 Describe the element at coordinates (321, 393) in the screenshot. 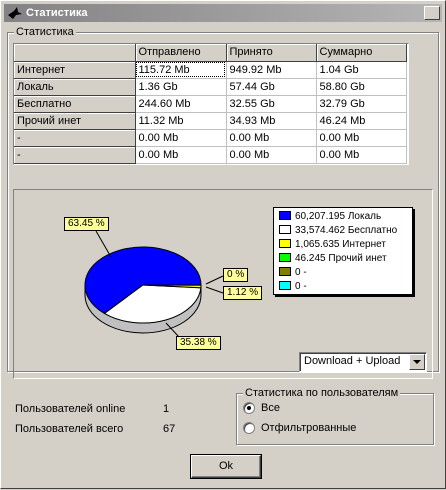

I see `user-stats-group-label: Статистика по пользователям` at that location.